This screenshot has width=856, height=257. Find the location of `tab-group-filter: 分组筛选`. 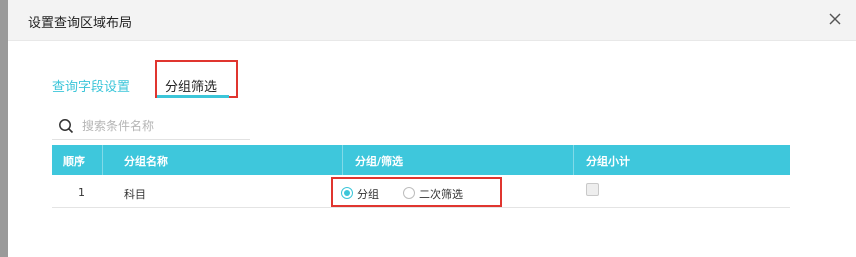

tab-group-filter: 分组筛选 is located at coordinates (196, 79).